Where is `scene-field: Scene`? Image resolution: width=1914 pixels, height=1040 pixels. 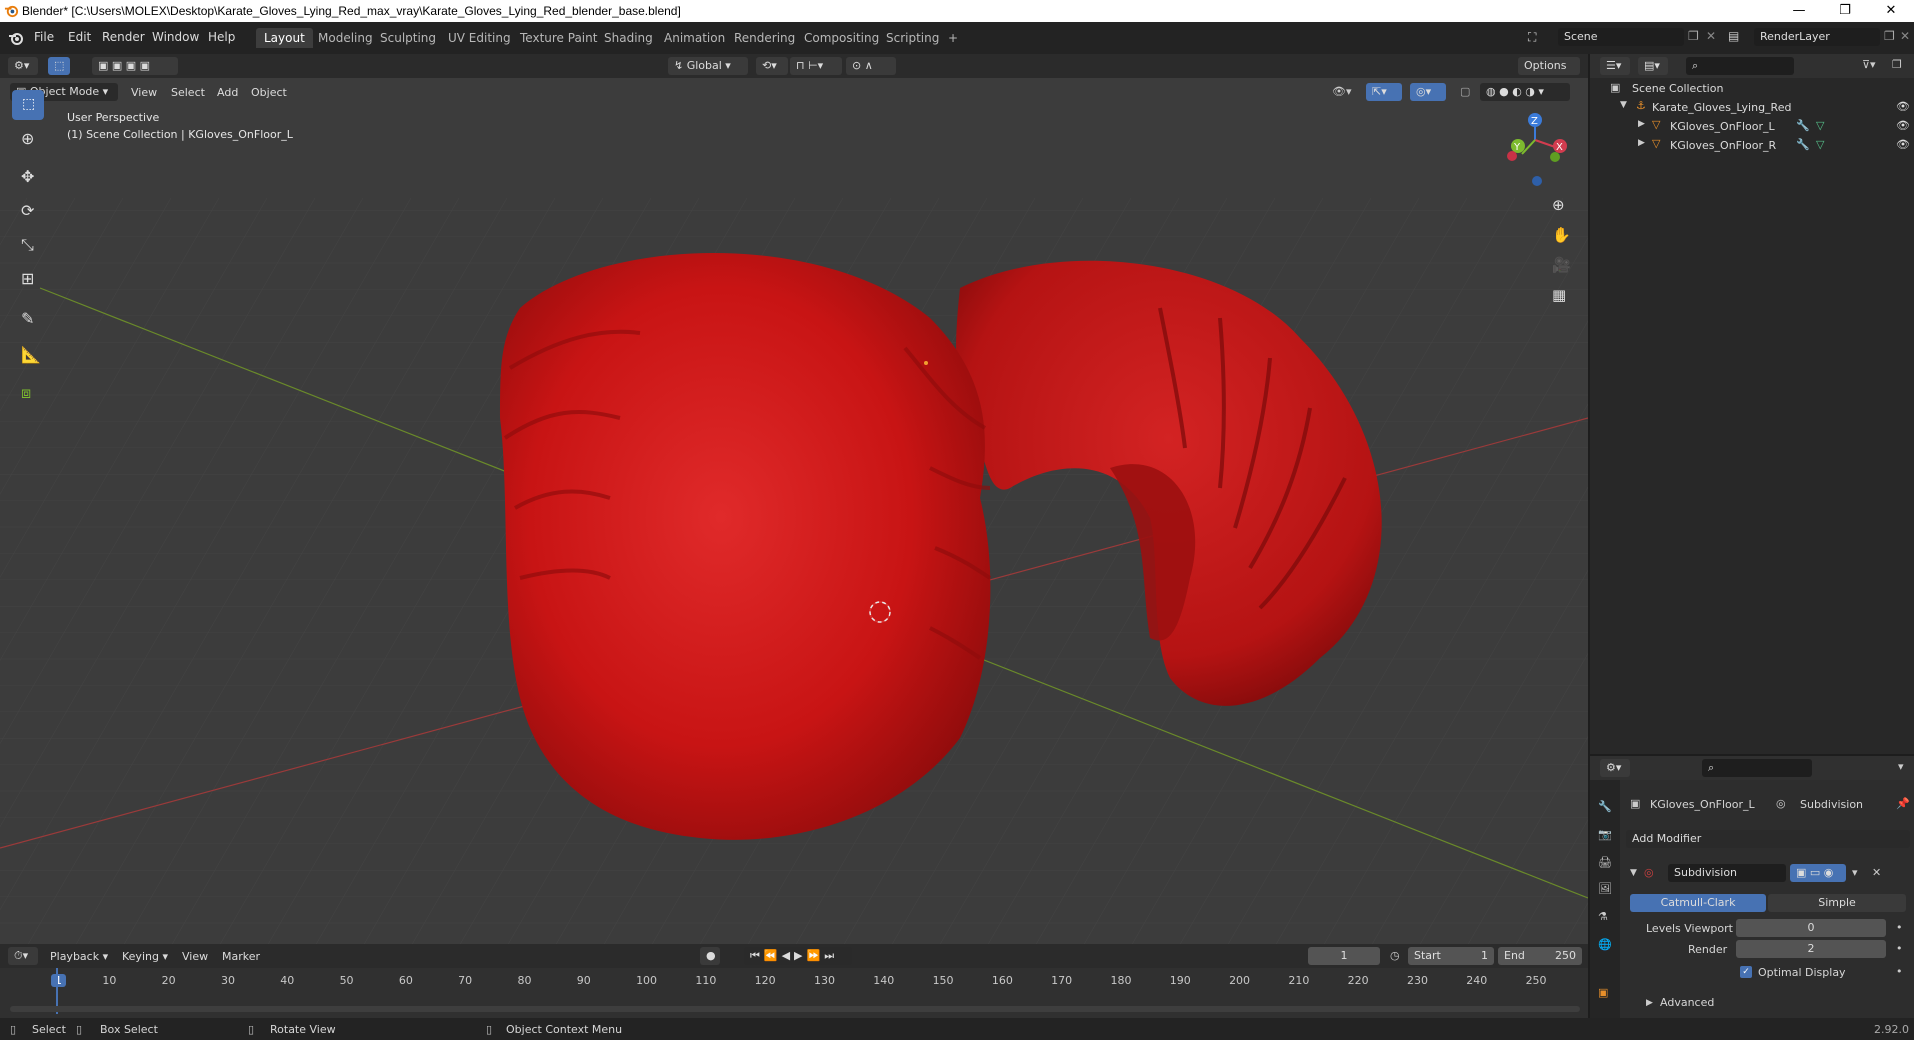
scene-field: Scene is located at coordinates (1621, 37).